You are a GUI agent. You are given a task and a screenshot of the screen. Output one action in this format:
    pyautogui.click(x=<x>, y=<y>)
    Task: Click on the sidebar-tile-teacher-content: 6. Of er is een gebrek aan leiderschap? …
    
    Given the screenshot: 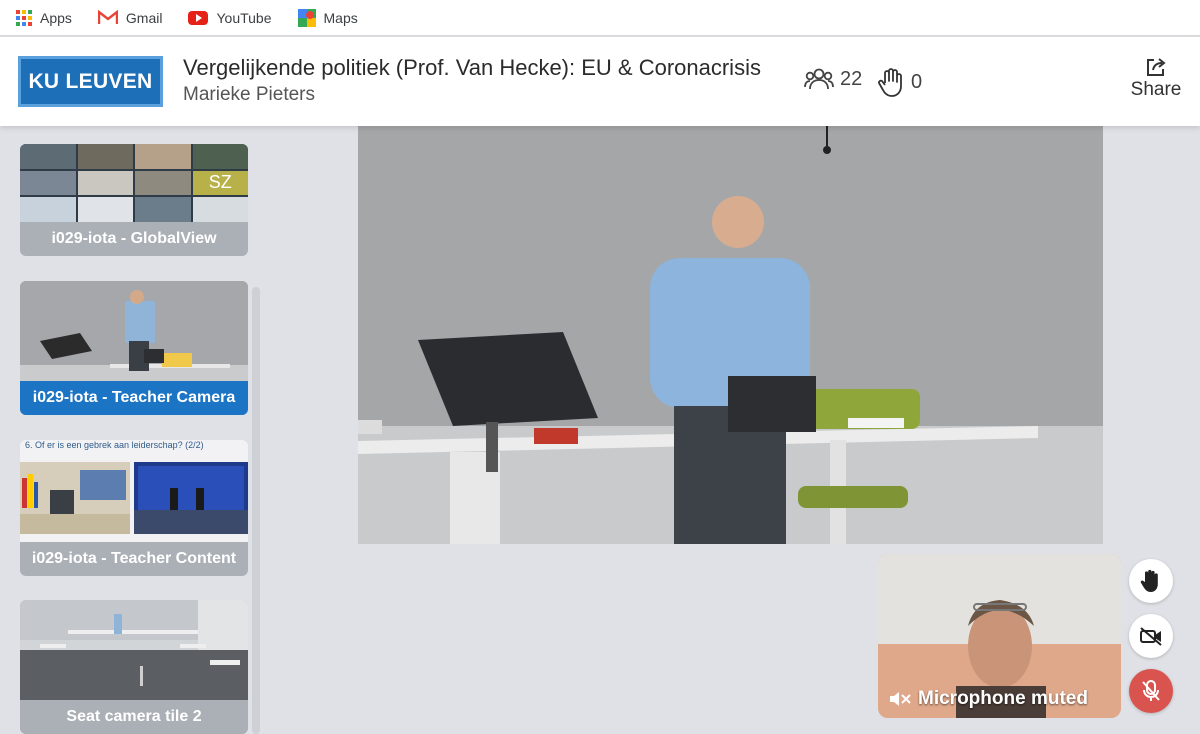 What is the action you would take?
    pyautogui.click(x=134, y=508)
    